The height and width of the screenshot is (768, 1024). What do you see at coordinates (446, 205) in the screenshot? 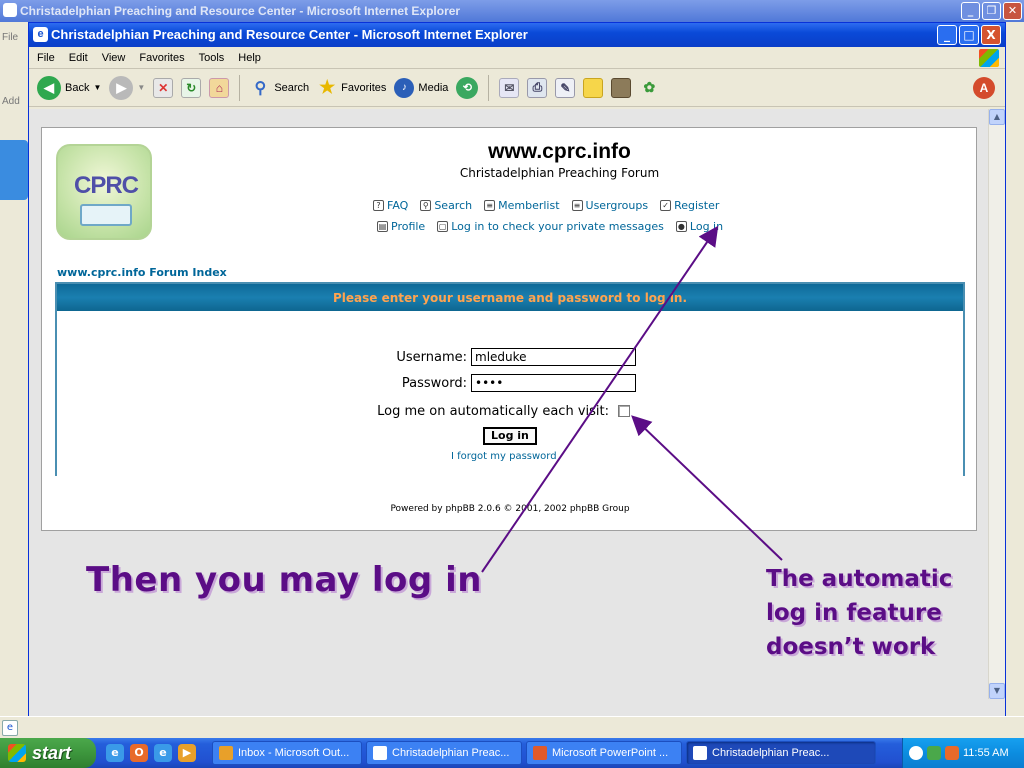
I see `nav-search: ⚲ Search` at bounding box center [446, 205].